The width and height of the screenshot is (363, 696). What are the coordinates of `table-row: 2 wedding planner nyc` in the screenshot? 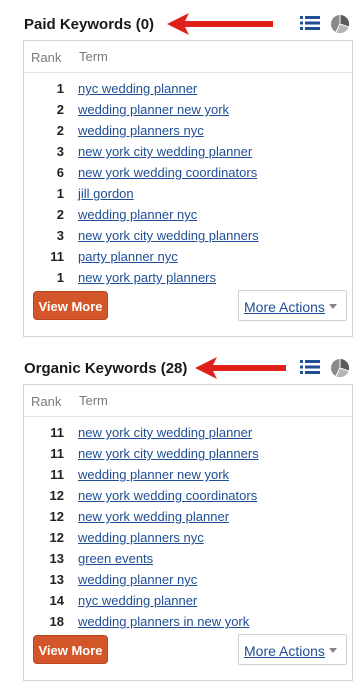 It's located at (188, 214).